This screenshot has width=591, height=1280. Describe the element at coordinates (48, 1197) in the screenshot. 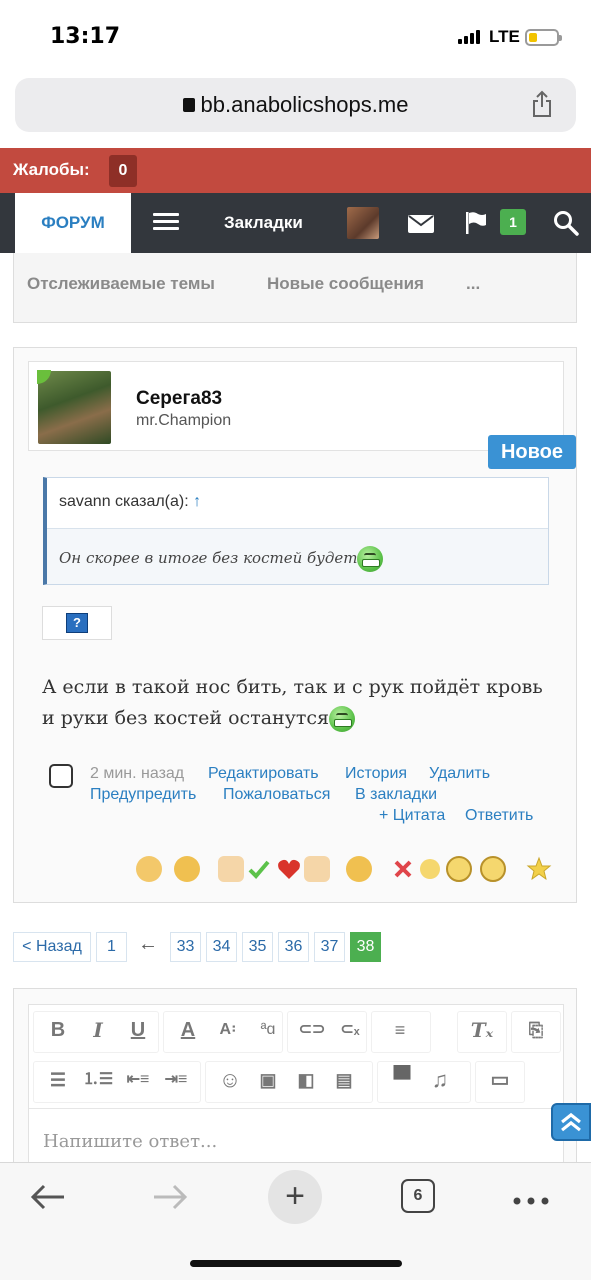

I see `back-arrow-icon` at that location.